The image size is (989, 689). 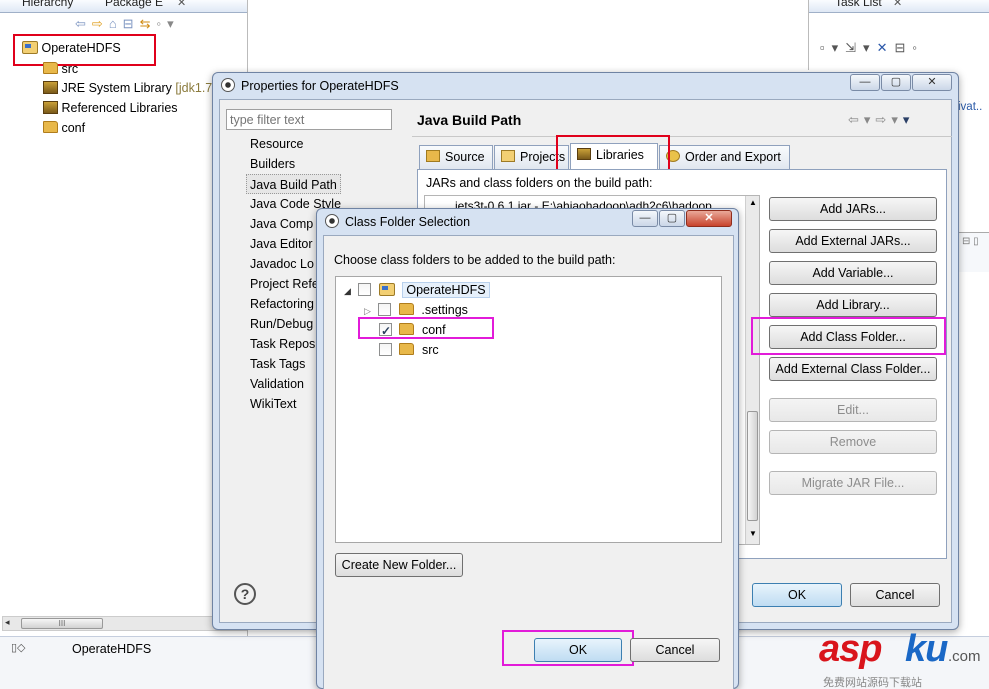 I want to click on view-menu-icon: ◦, so click(x=918, y=47).